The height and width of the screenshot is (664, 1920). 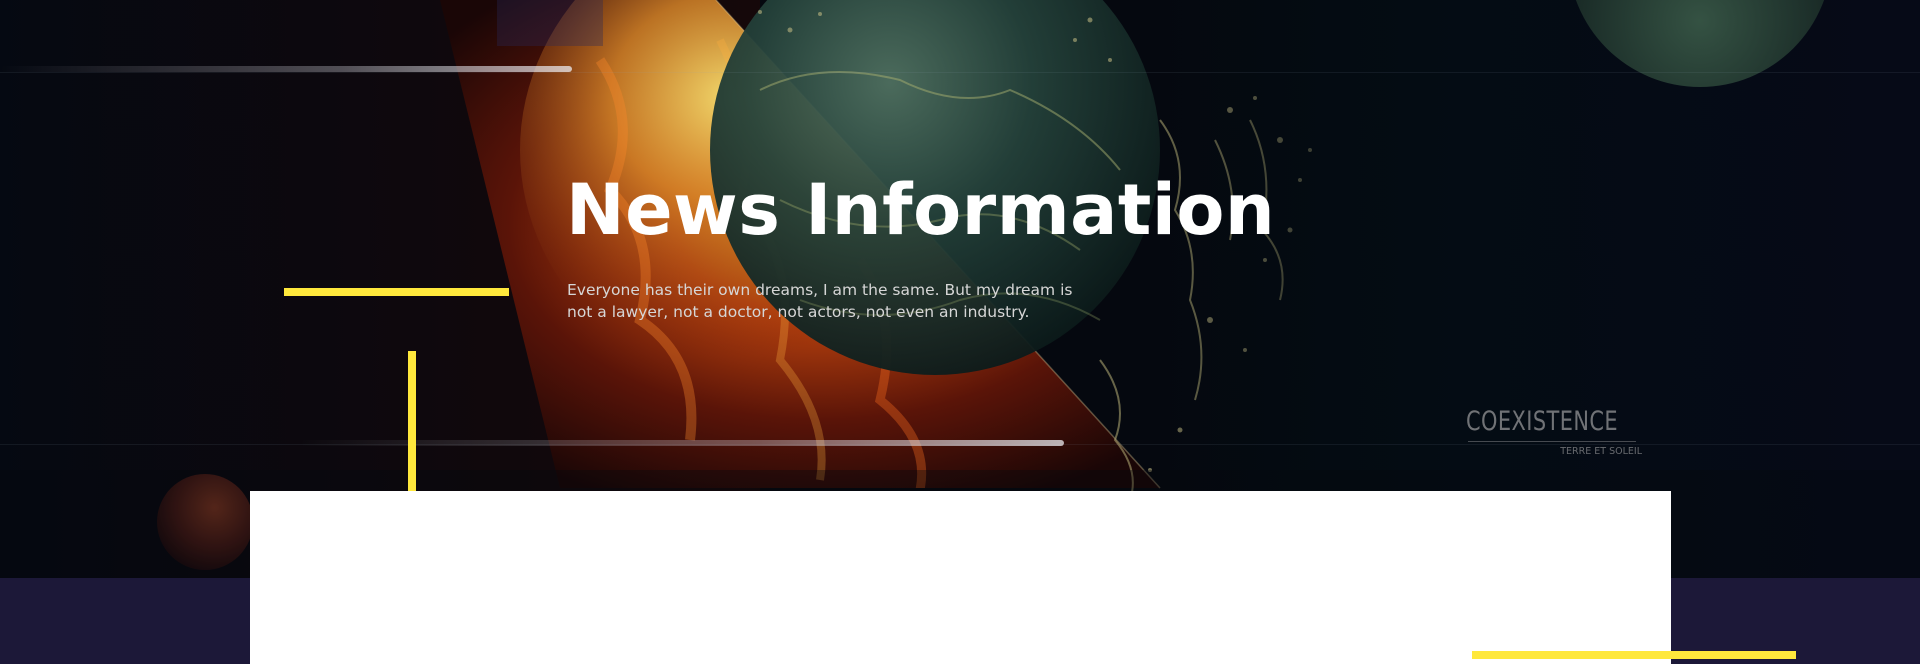 I want to click on artwork-brand-rule, so click(x=1552, y=441).